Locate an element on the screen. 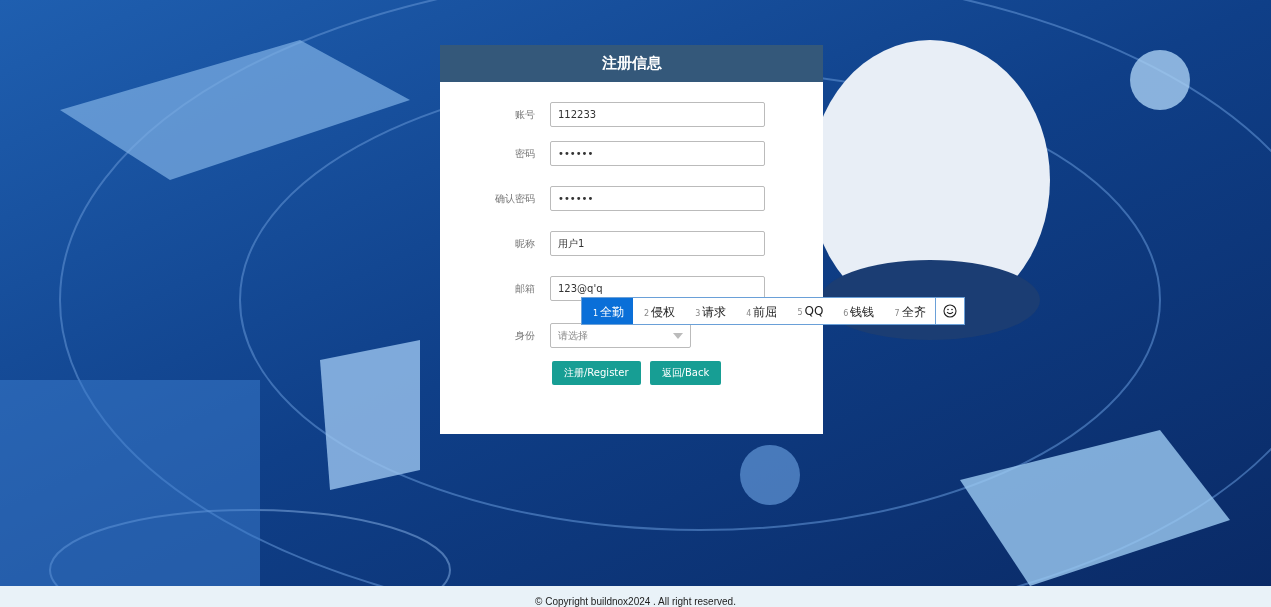 This screenshot has height=607, width=1271. ime-candidate: 7 全齐 is located at coordinates (909, 311).